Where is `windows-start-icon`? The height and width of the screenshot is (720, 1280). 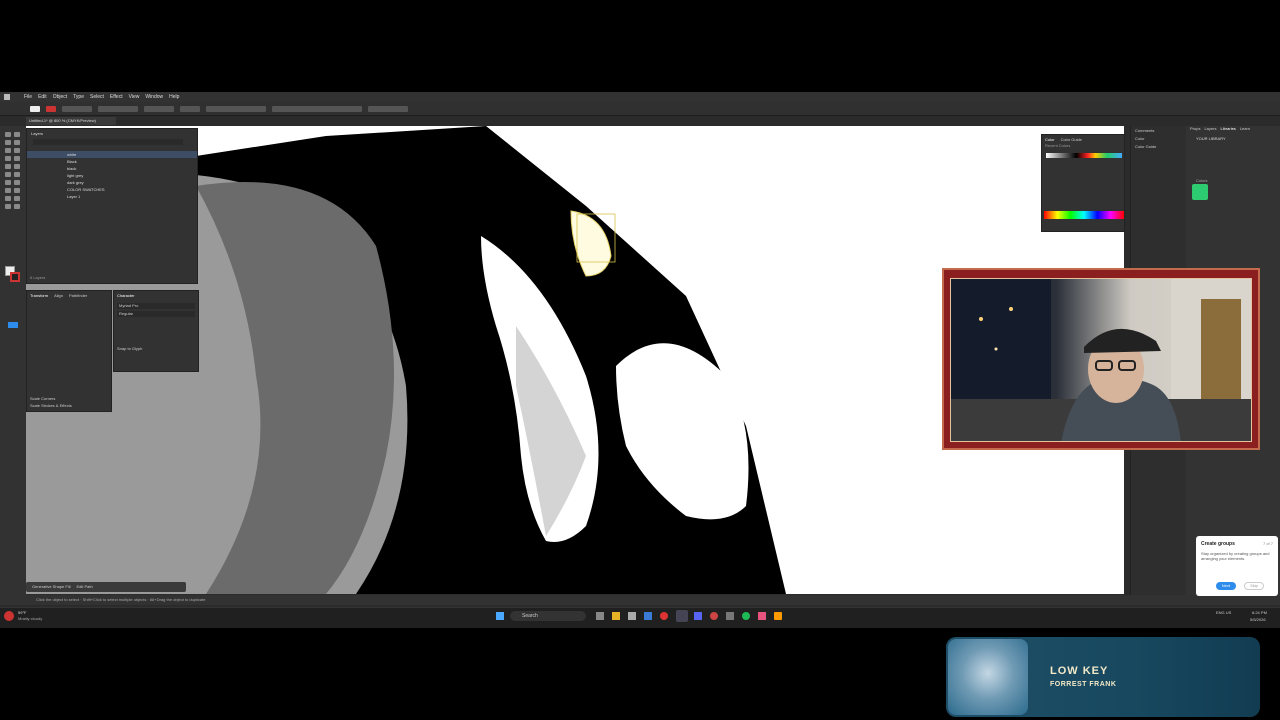
windows-start-icon is located at coordinates (500, 616).